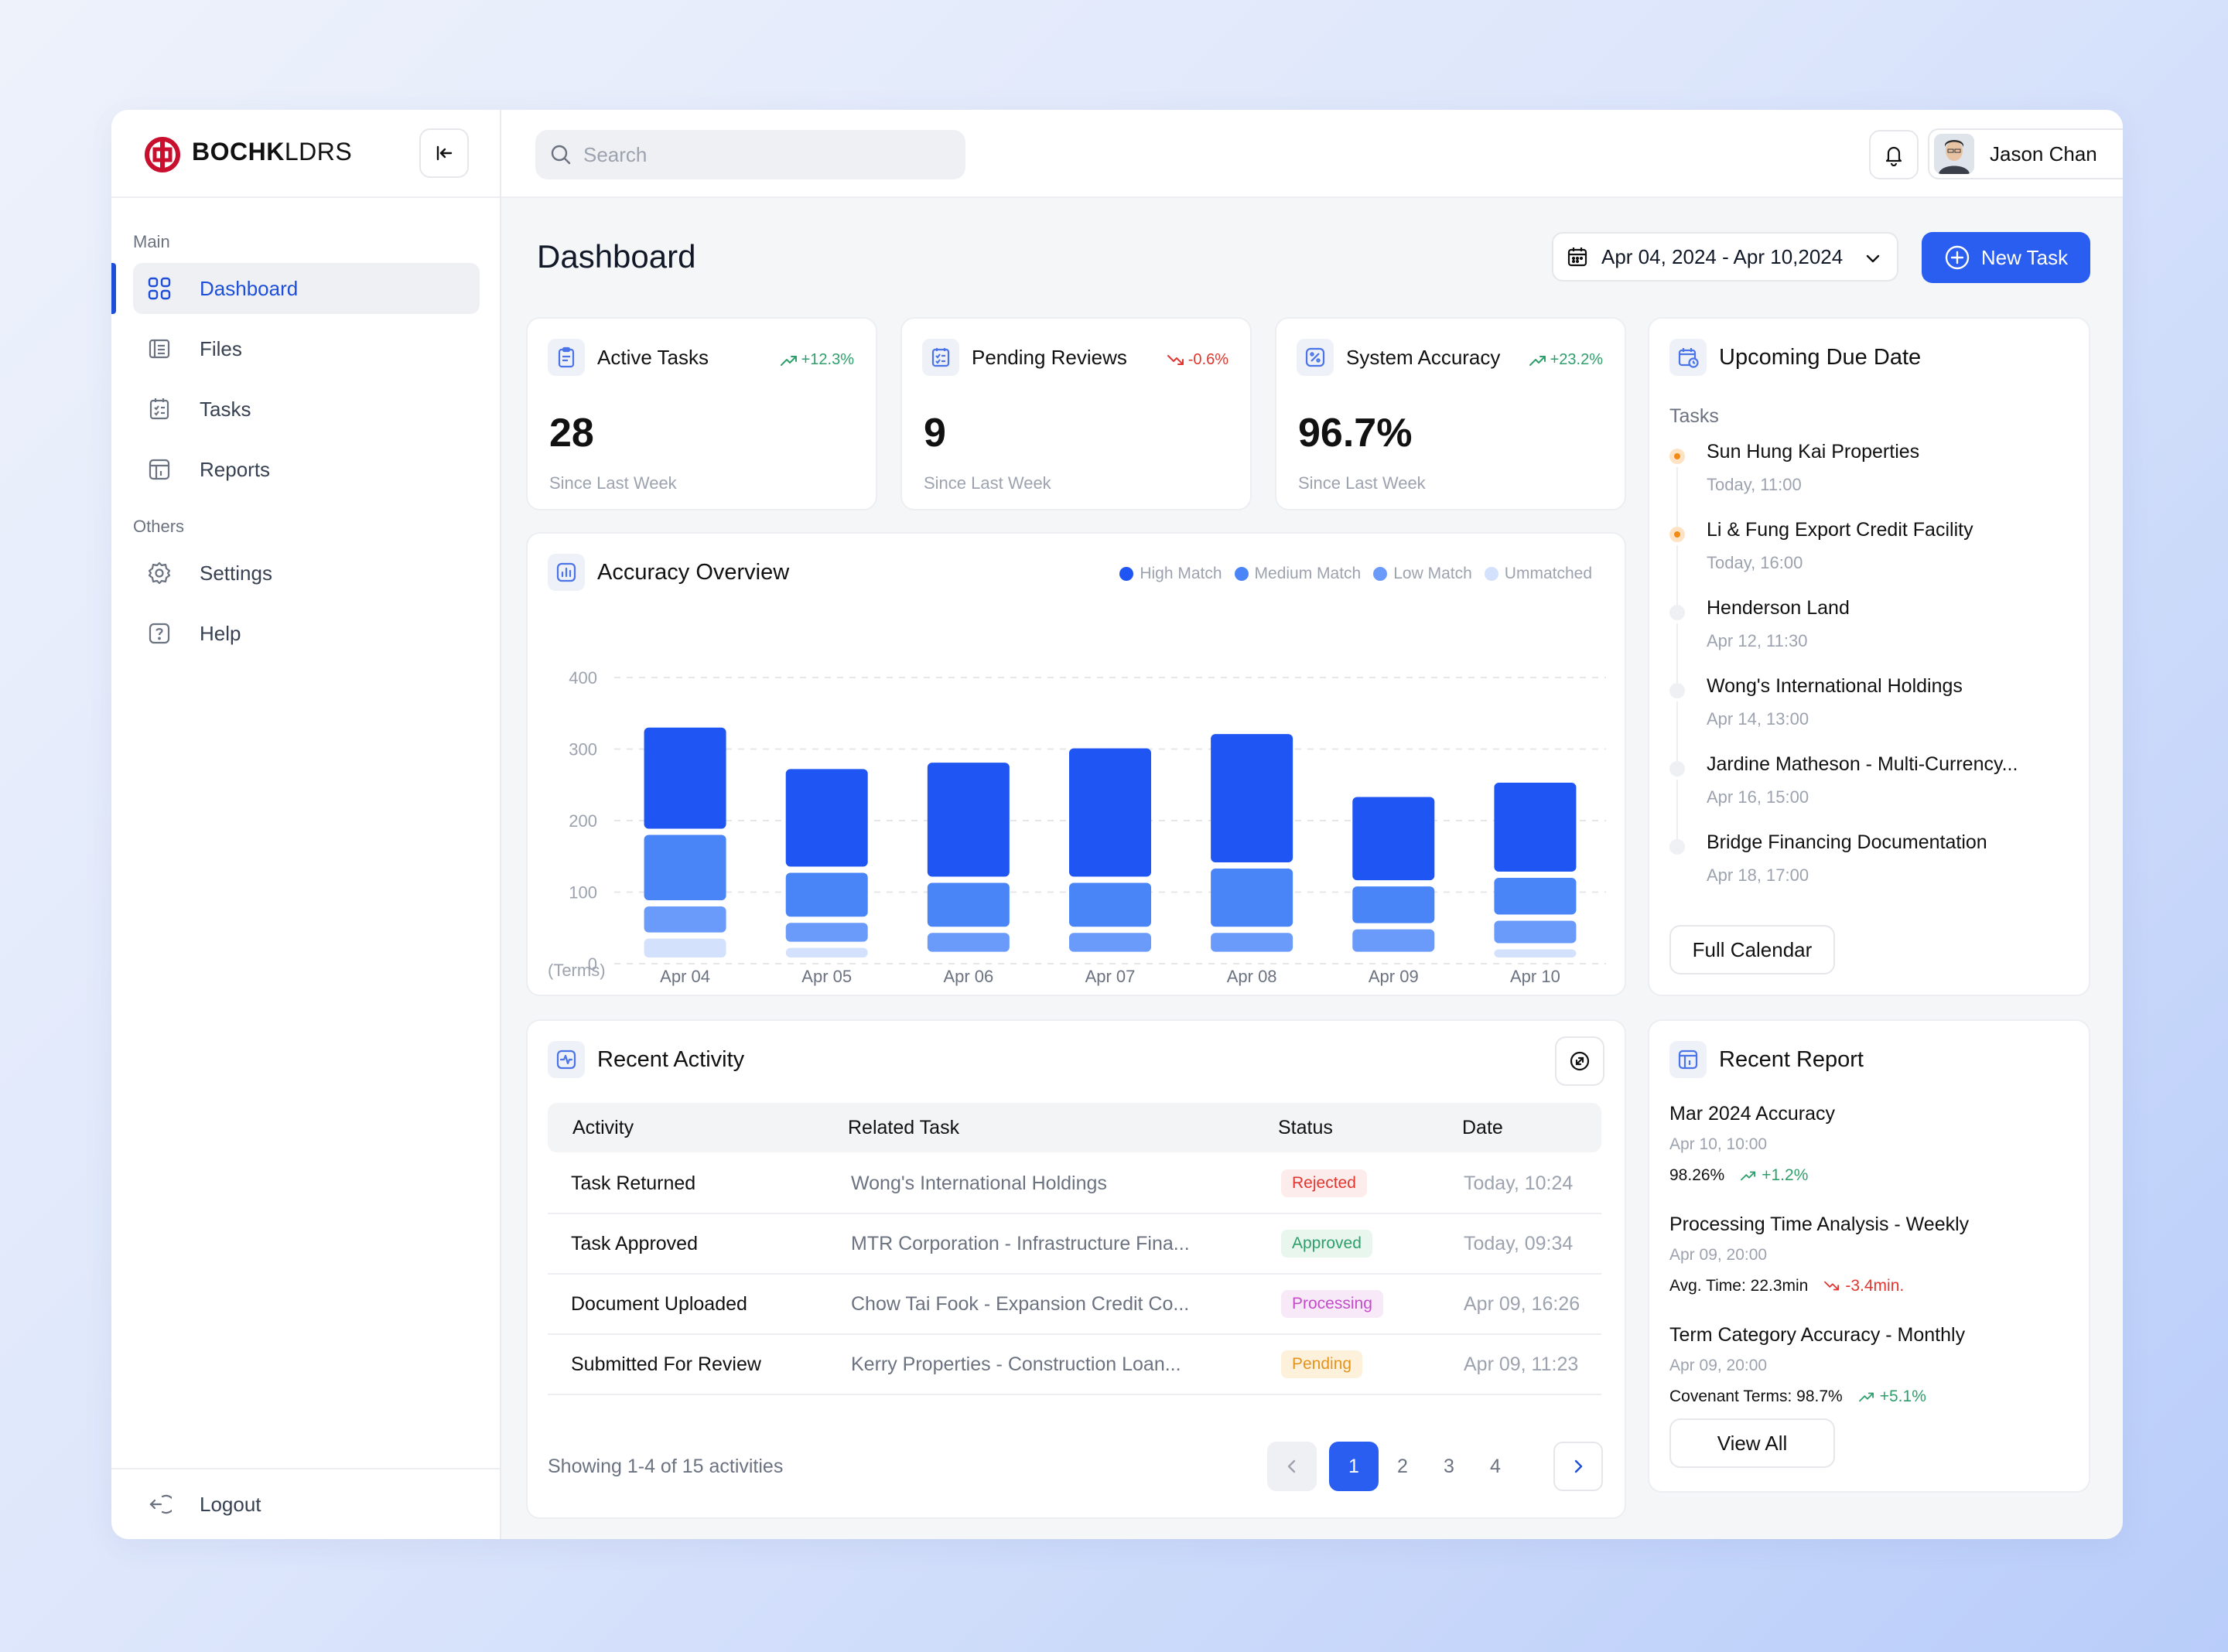 The width and height of the screenshot is (2228, 1652). What do you see at coordinates (1578, 1466) in the screenshot?
I see `next-page-button` at bounding box center [1578, 1466].